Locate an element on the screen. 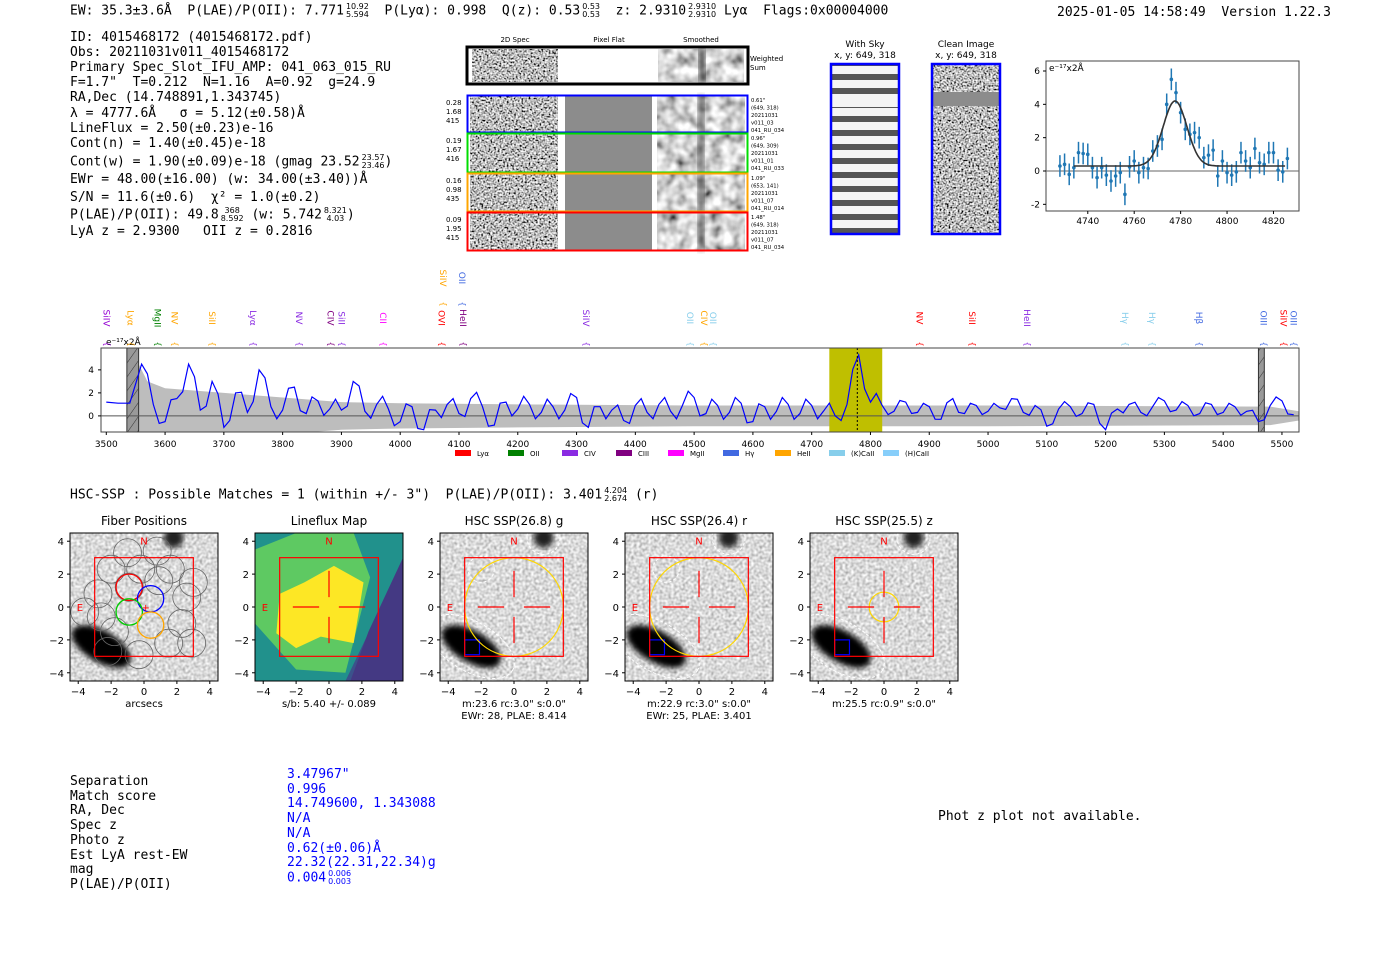 This screenshot has height=953, width=1400. y-tick-label: 6 is located at coordinates (1037, 72).